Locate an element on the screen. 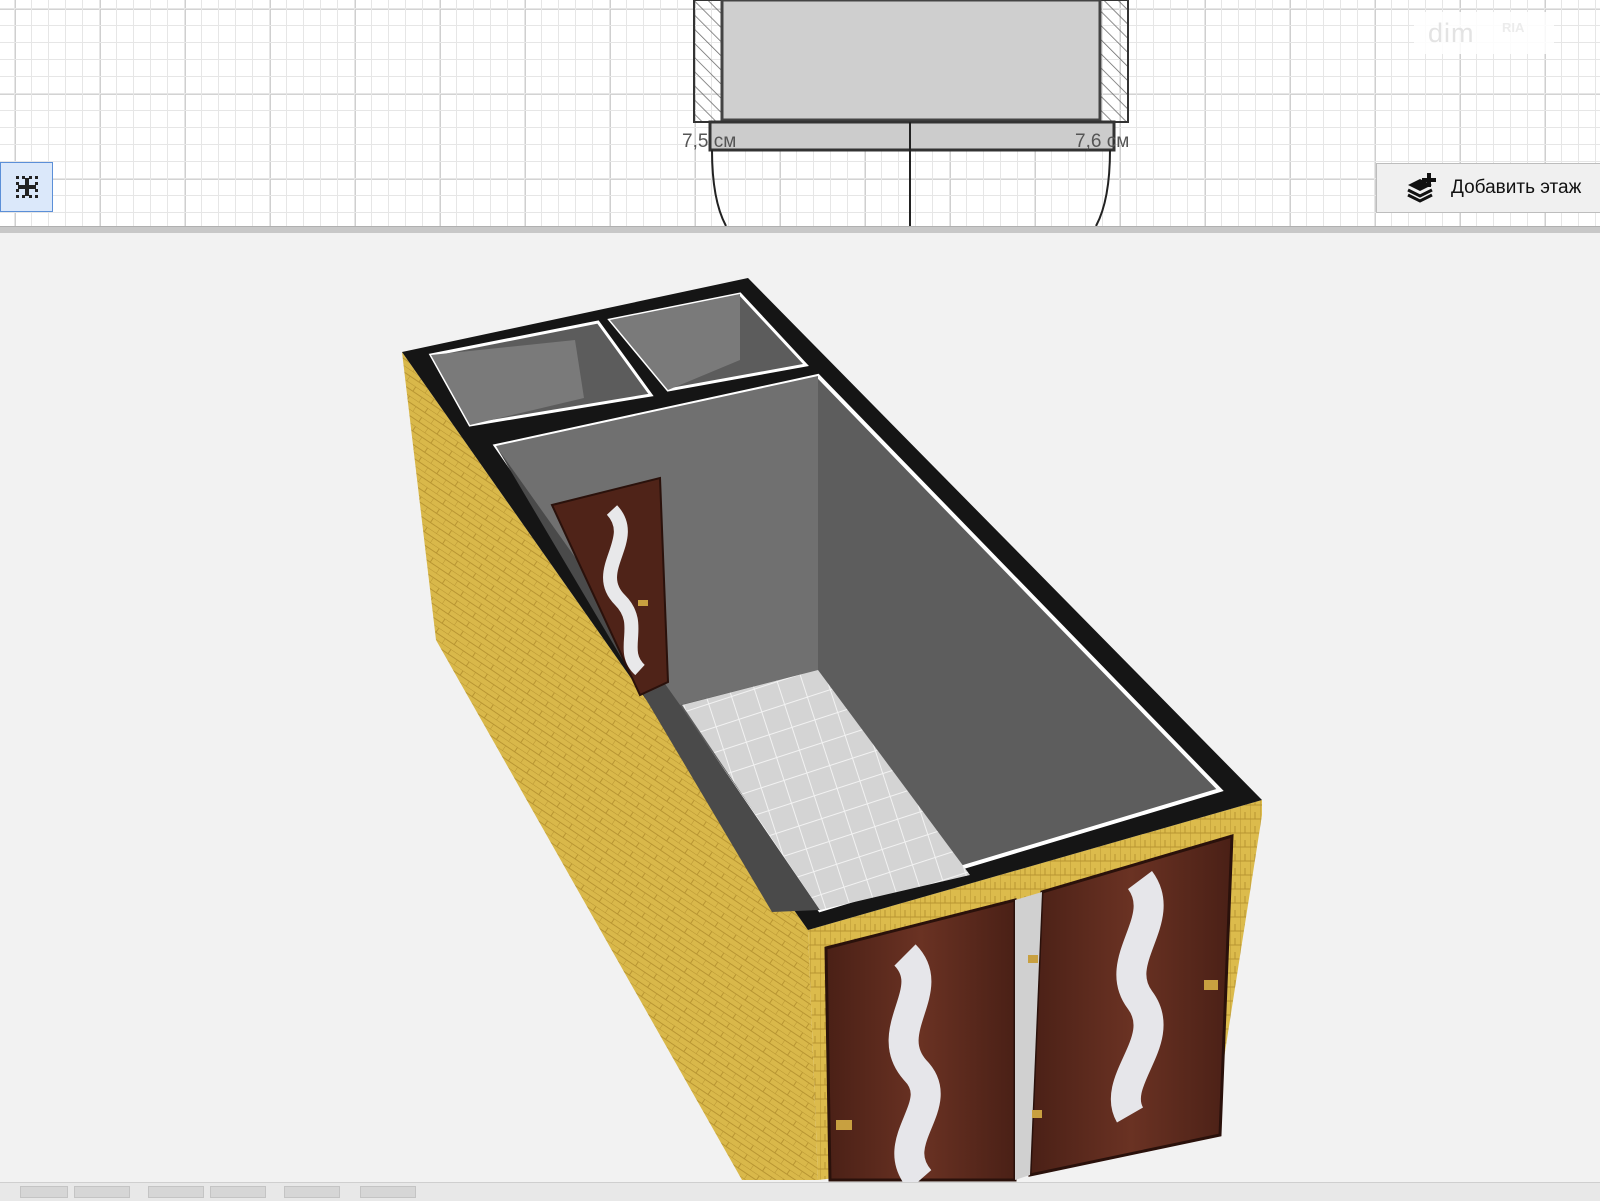 The image size is (1600, 1201). plan-drawing is located at coordinates (911, 113).